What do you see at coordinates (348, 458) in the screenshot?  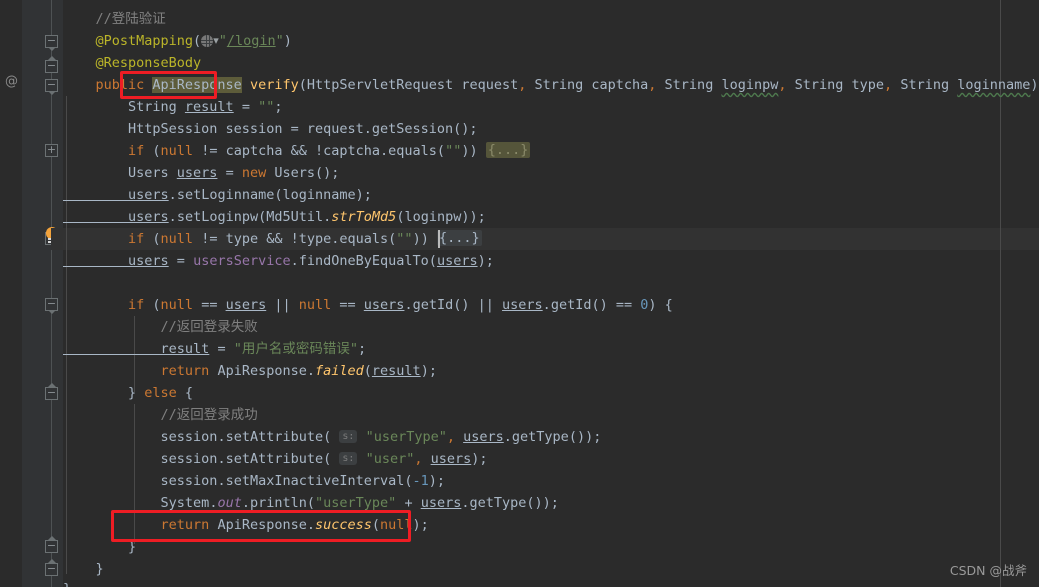 I see `parameter-hint-2: s:` at bounding box center [348, 458].